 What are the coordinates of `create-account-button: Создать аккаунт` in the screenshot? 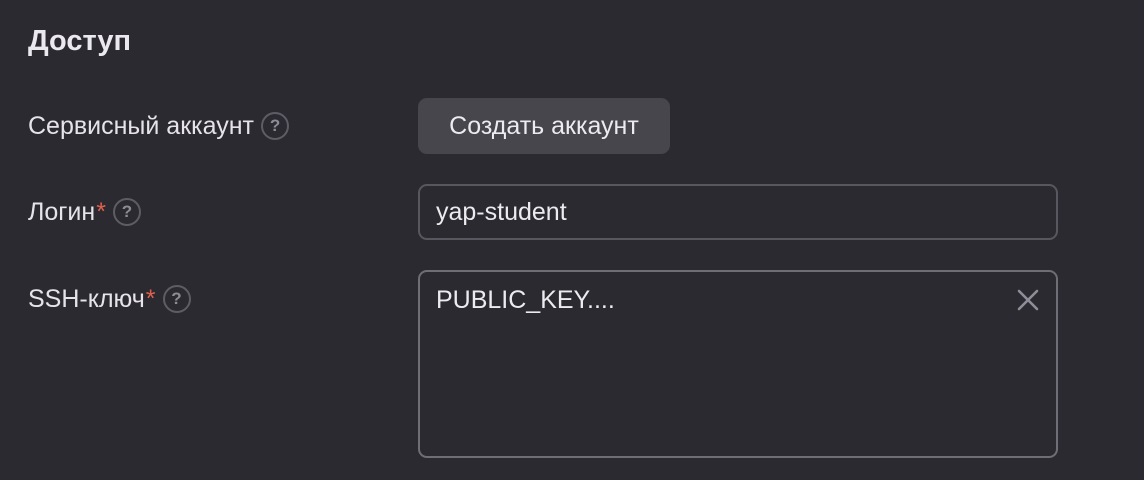 It's located at (544, 126).